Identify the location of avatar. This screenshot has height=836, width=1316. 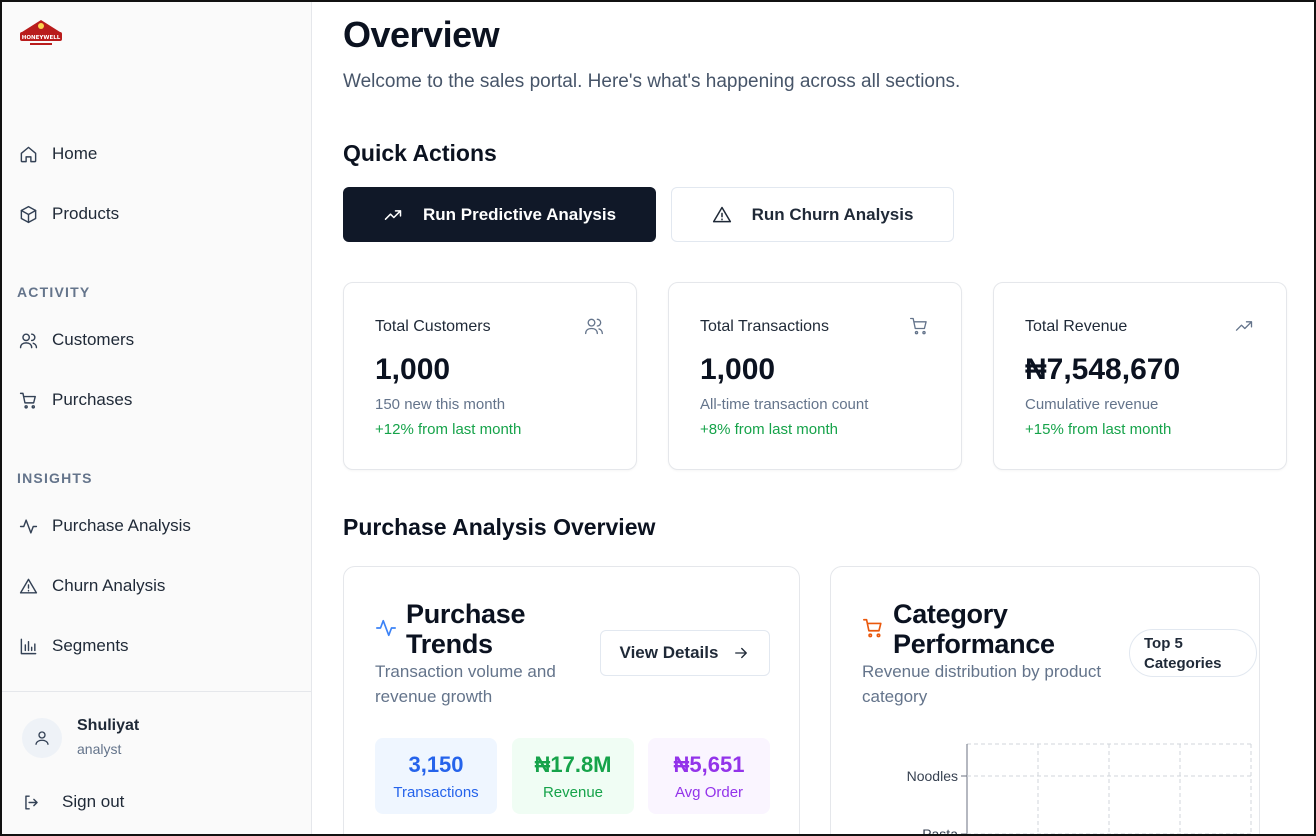
(42, 738).